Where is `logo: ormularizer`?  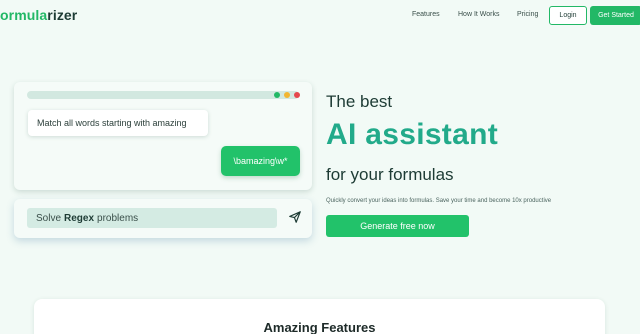
logo: ormularizer is located at coordinates (38, 15).